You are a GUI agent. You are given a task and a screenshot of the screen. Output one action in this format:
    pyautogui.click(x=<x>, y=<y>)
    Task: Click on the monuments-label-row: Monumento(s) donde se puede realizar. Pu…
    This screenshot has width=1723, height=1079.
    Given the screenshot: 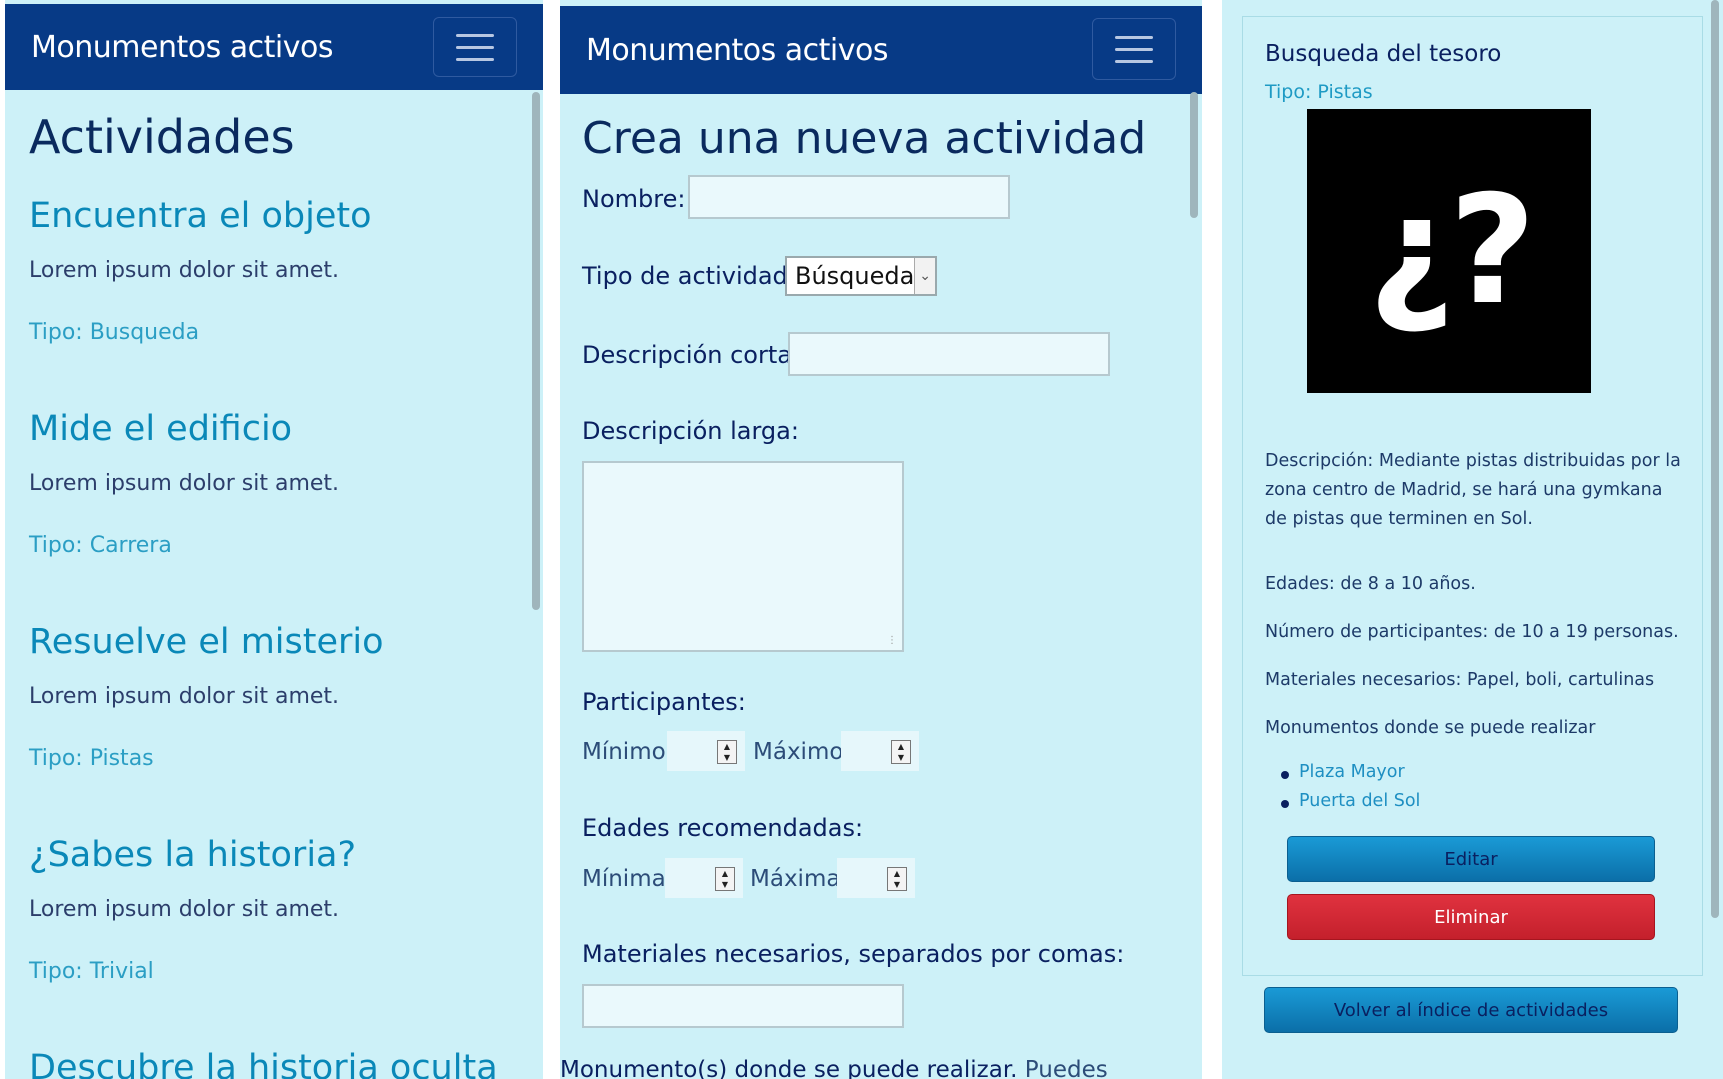 What is the action you would take?
    pyautogui.click(x=834, y=1068)
    